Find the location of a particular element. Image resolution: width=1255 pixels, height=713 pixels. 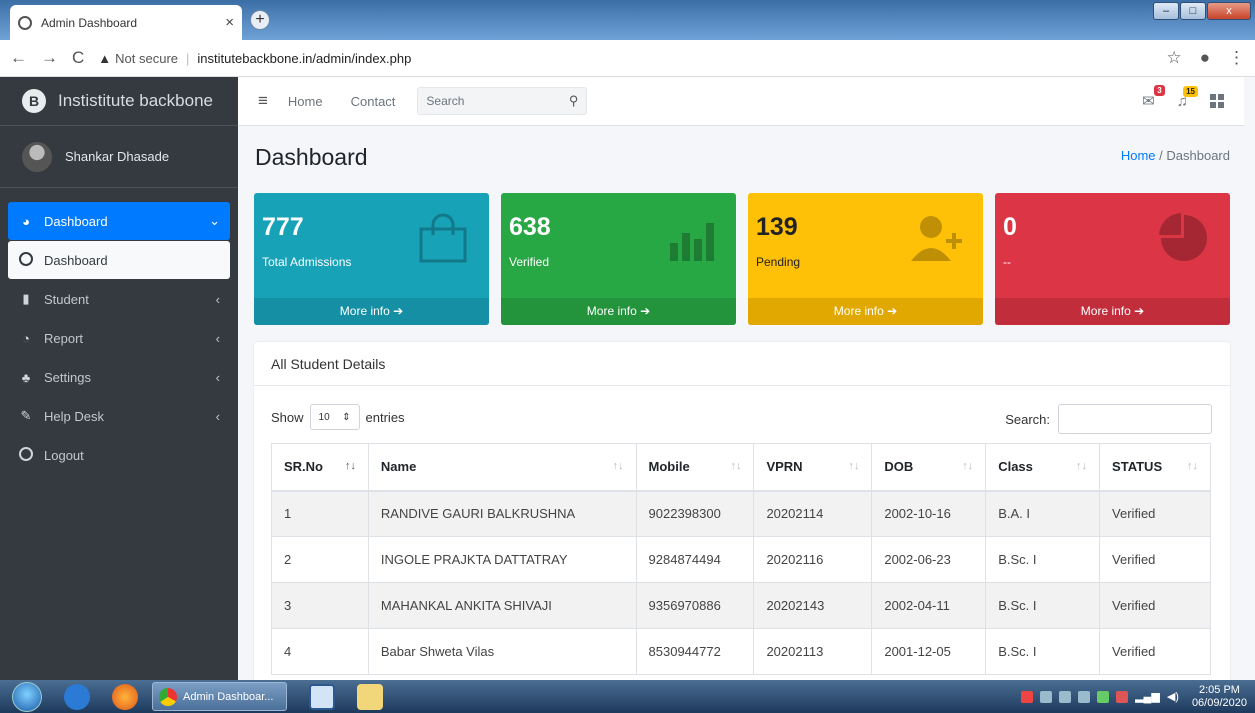

forward-arrow-icon: → is located at coordinates (49, 58).